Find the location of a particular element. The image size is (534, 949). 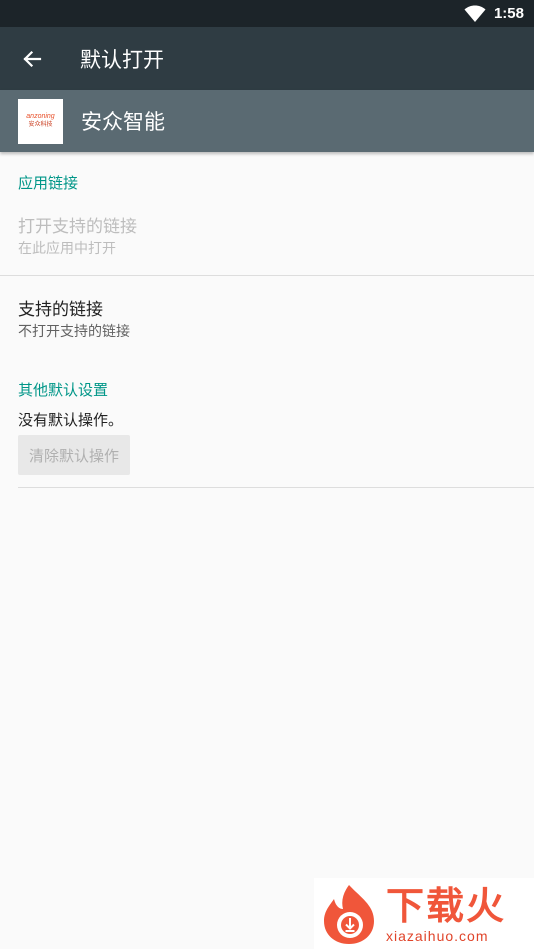

arrow-back-icon is located at coordinates (32, 58).